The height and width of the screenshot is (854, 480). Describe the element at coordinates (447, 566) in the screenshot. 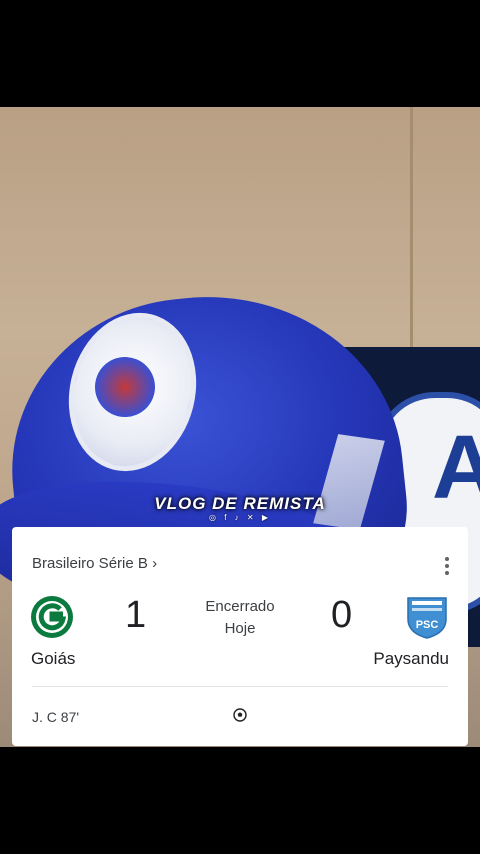

I see `more-options-icon` at that location.